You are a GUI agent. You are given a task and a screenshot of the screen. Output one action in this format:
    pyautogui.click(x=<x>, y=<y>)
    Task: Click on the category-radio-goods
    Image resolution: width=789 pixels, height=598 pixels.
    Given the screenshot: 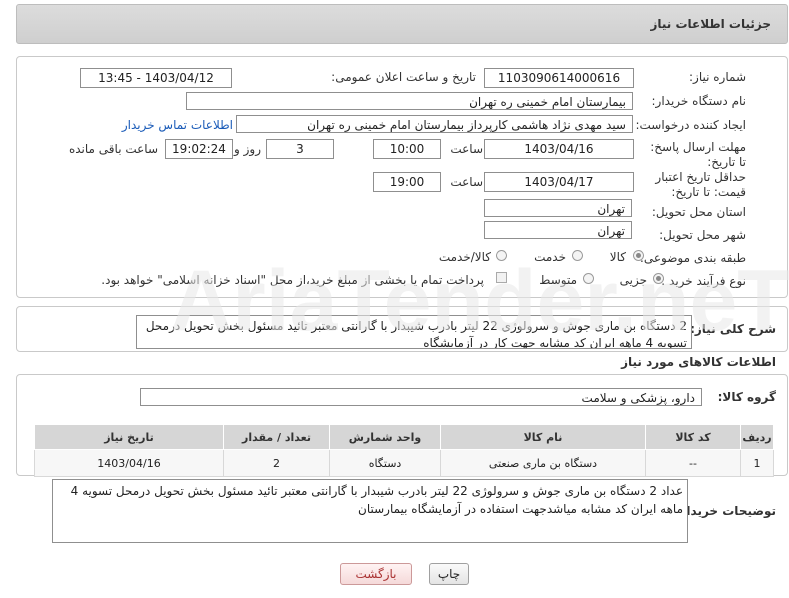 What is the action you would take?
    pyautogui.click(x=638, y=255)
    